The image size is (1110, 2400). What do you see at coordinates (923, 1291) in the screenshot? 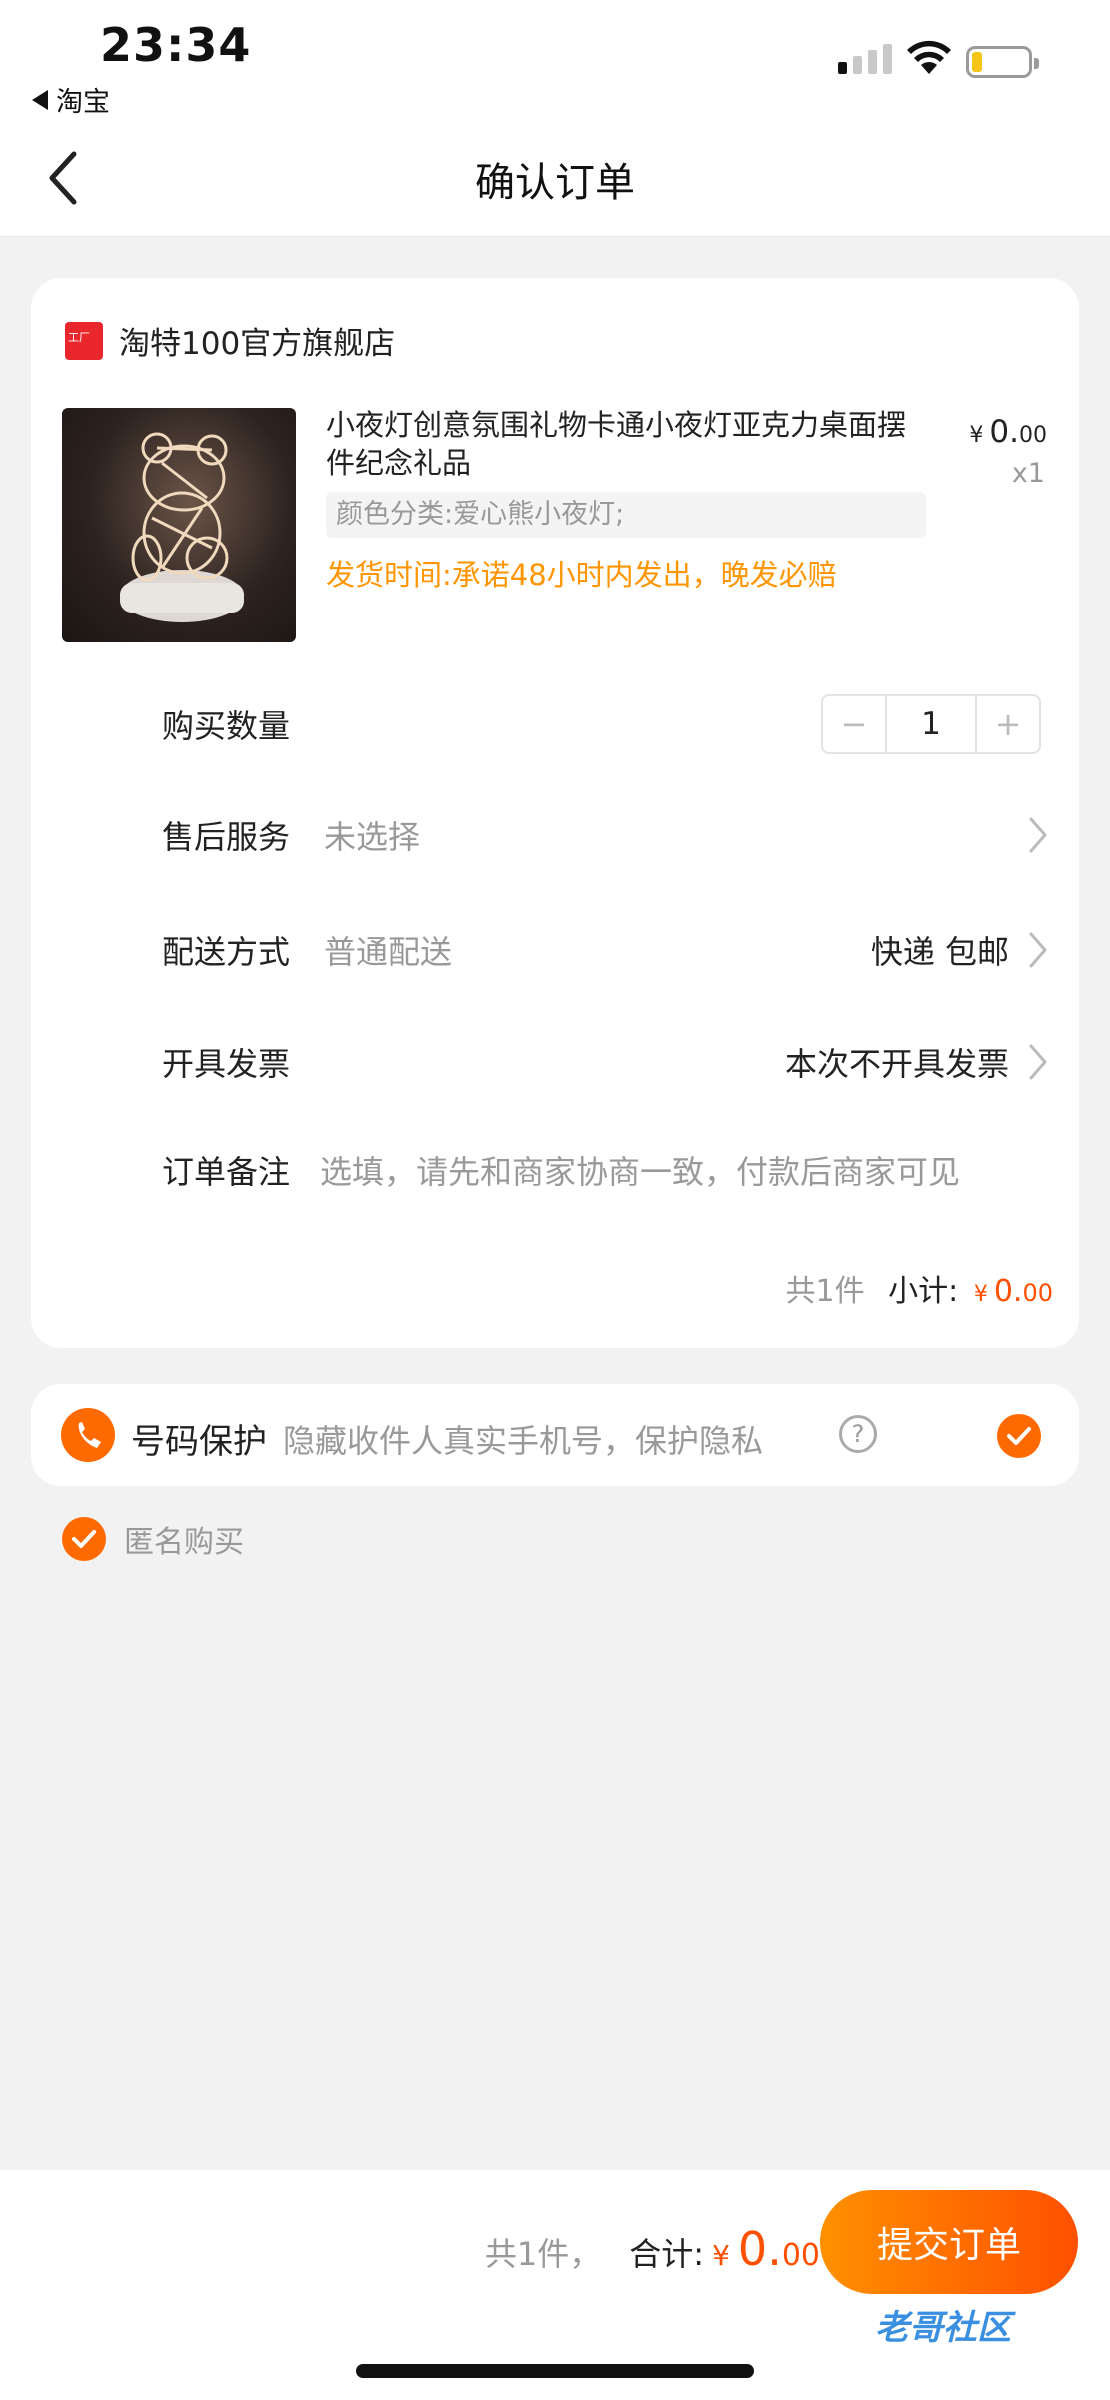
I see `subtotal-label: 小计:` at bounding box center [923, 1291].